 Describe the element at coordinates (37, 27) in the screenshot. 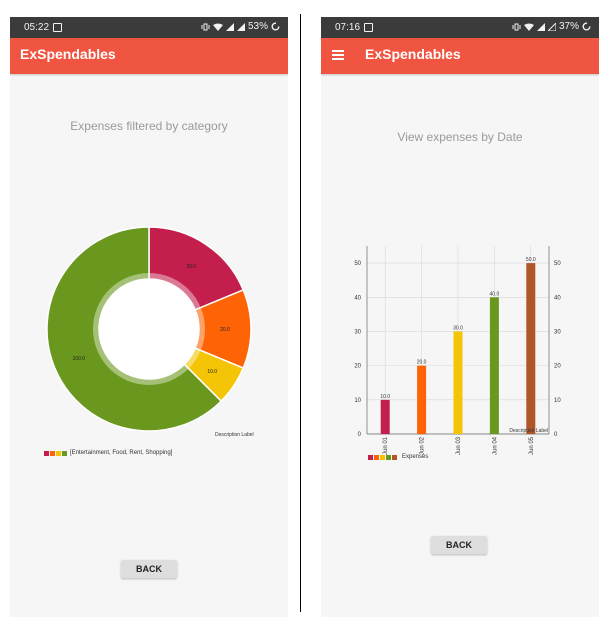

I see `status-time: 05:22` at that location.